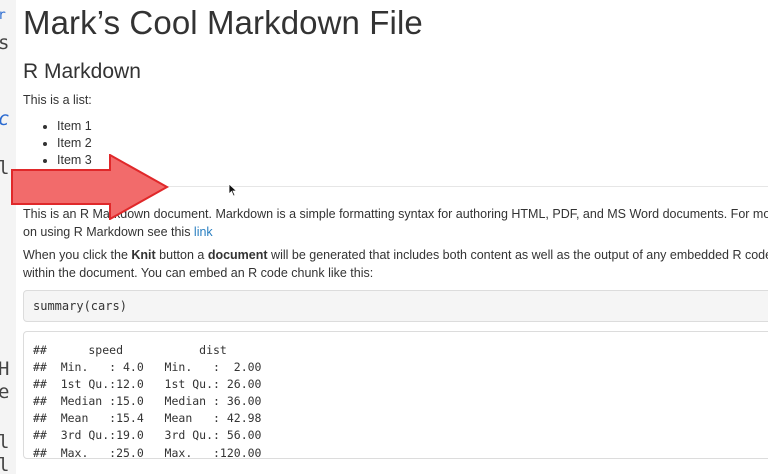 Image resolution: width=768 pixels, height=476 pixels. Describe the element at coordinates (154, 401) in the screenshot. I see `output-line: ## Median :15.0 Median : 36.00` at that location.